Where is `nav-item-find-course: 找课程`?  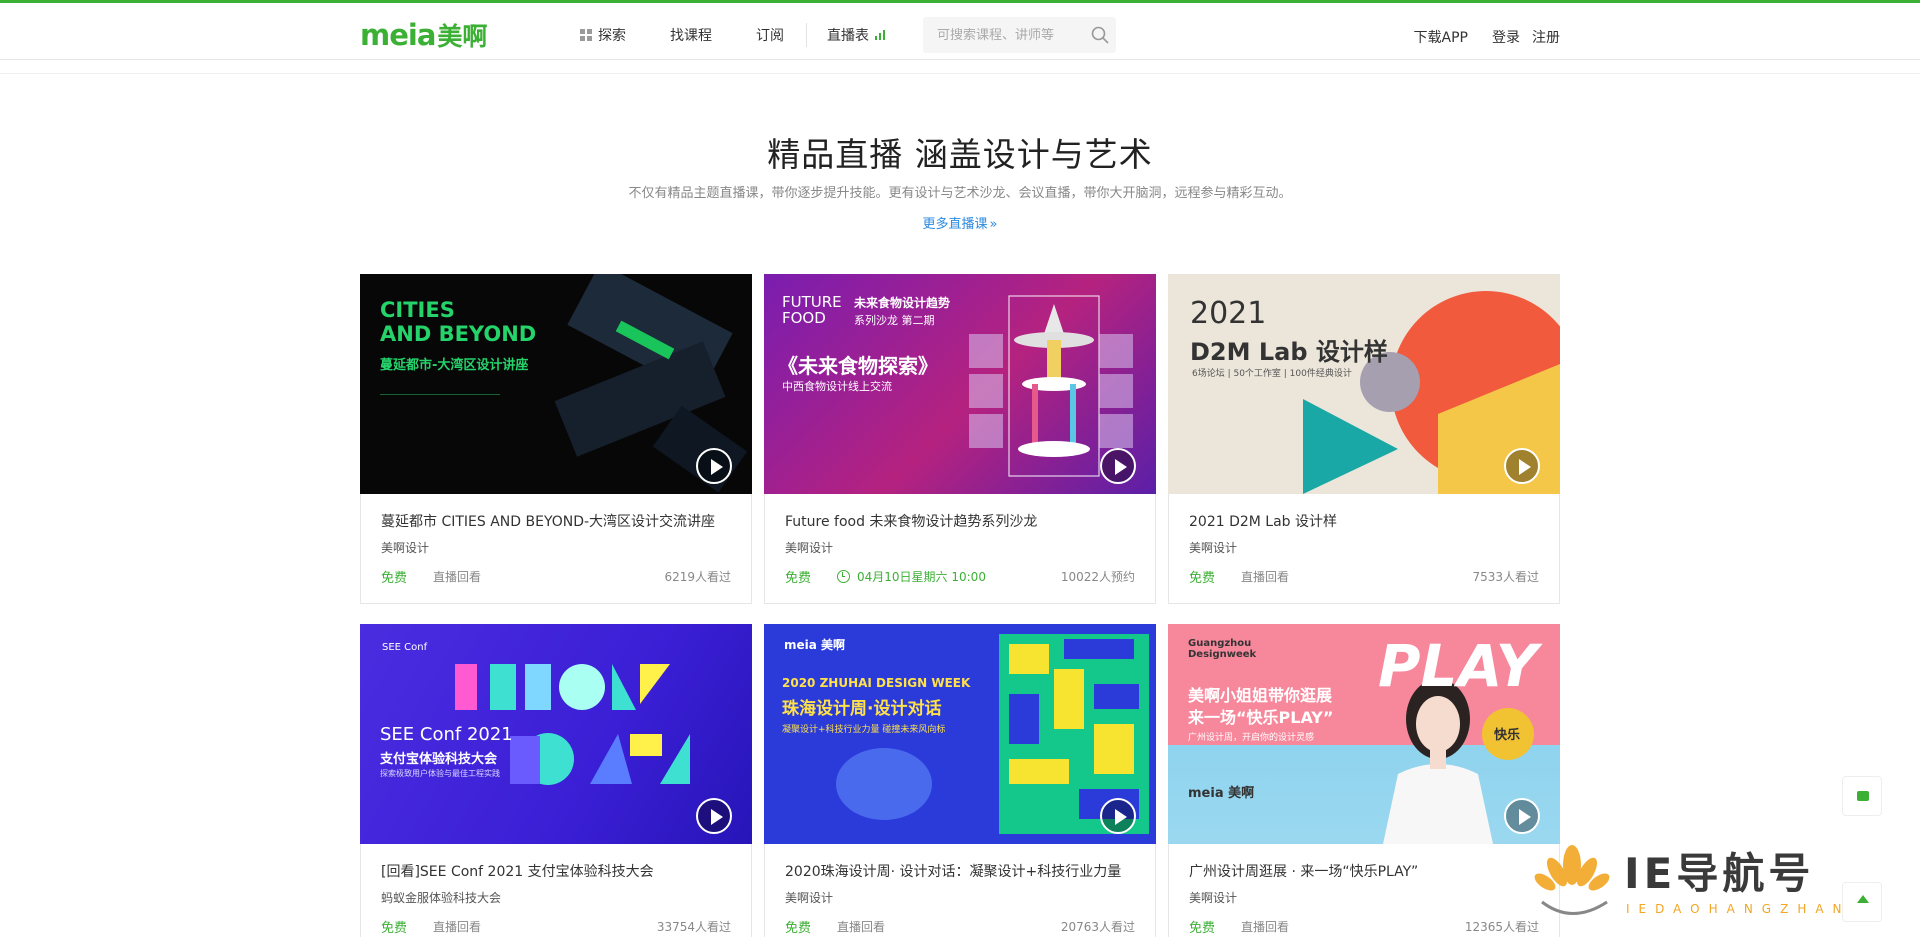 nav-item-find-course: 找课程 is located at coordinates (691, 35).